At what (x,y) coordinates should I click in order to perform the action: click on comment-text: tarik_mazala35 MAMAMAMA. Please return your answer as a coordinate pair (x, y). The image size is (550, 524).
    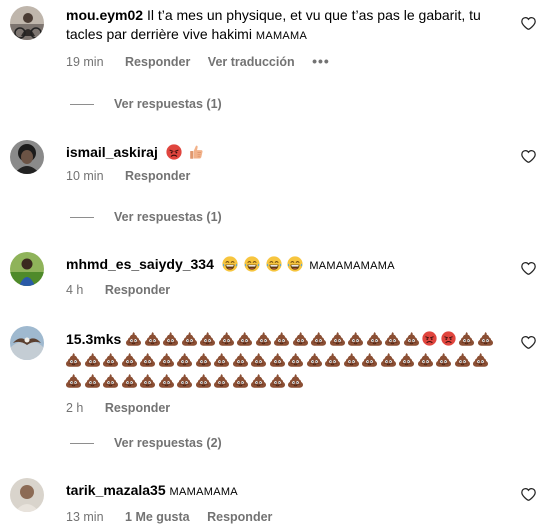
    Looking at the image, I should click on (286, 491).